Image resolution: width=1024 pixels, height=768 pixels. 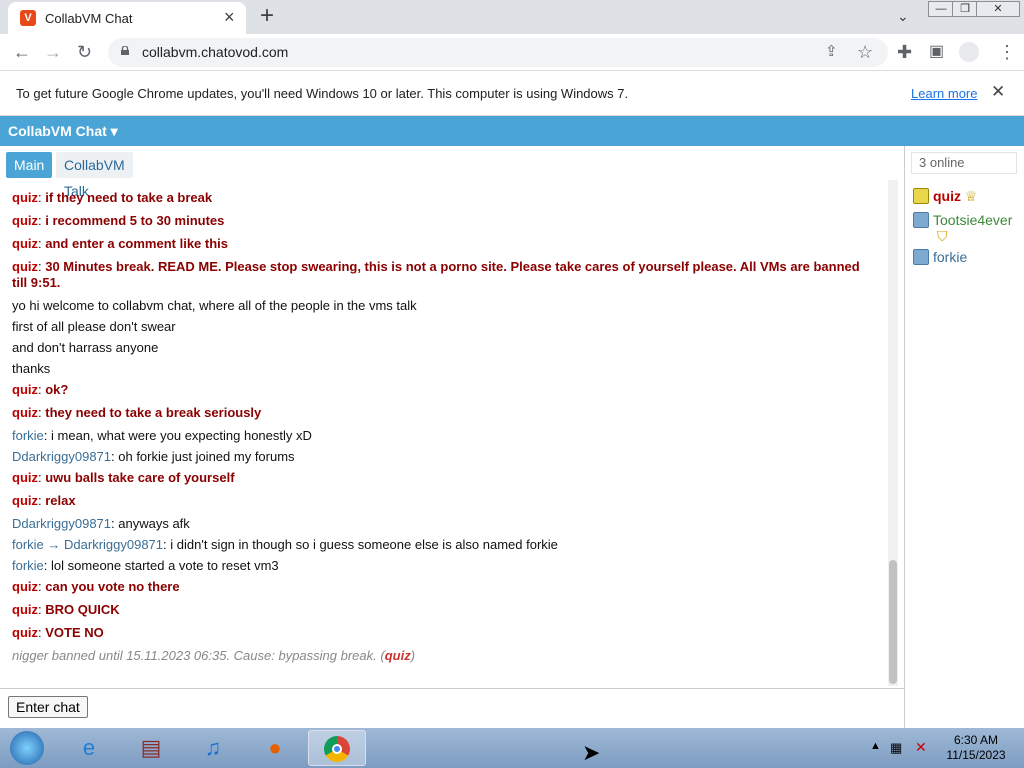 What do you see at coordinates (498, 52) in the screenshot?
I see `address-bar: collabvm.chatovod.com` at bounding box center [498, 52].